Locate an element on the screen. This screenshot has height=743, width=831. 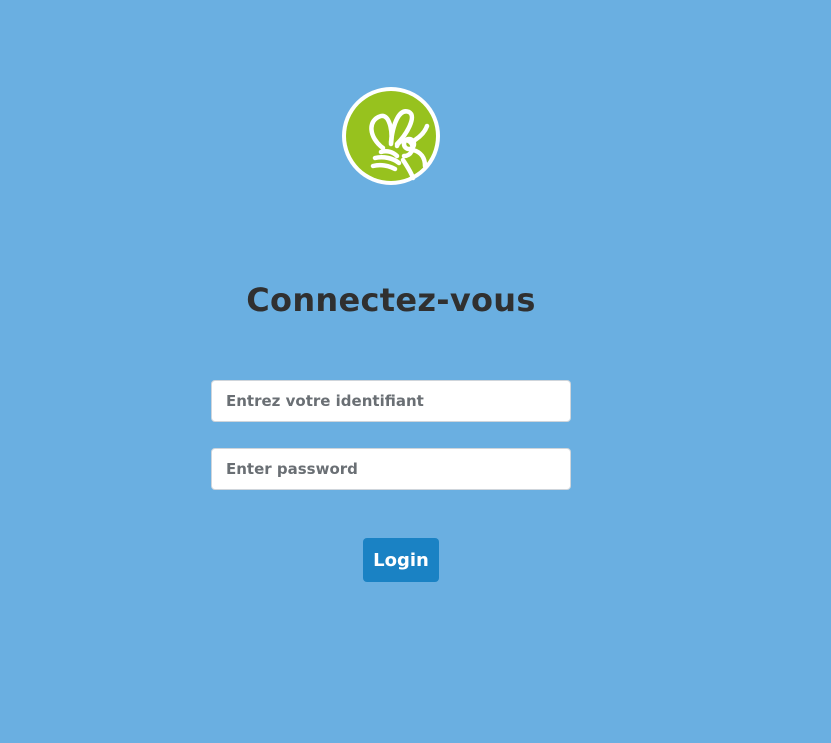
login-button: Login is located at coordinates (401, 560).